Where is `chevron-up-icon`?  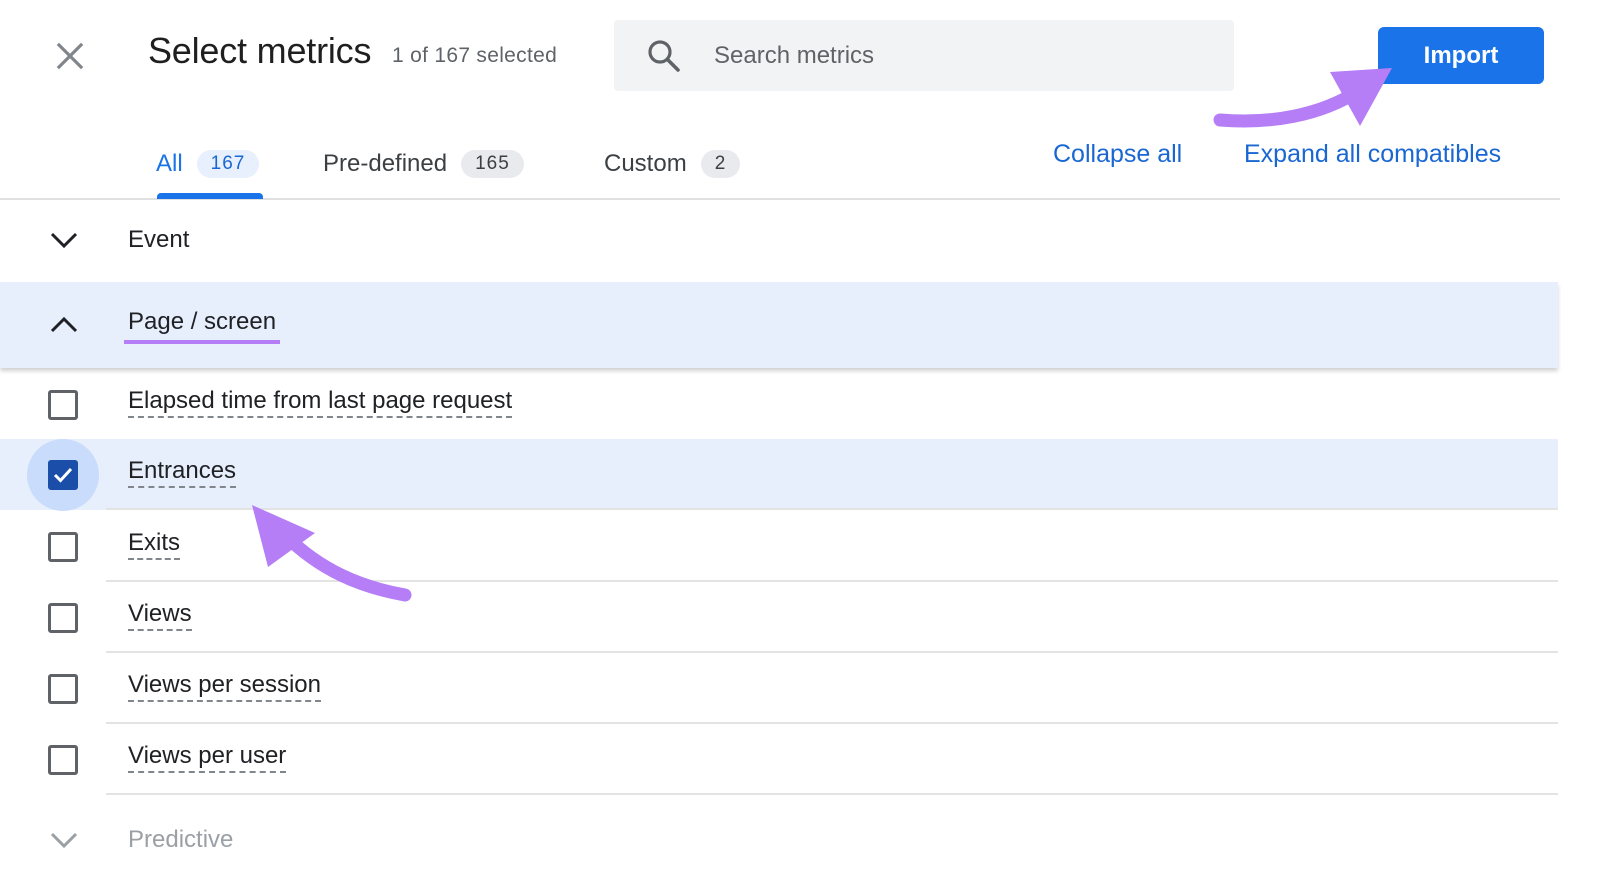
chevron-up-icon is located at coordinates (64, 325).